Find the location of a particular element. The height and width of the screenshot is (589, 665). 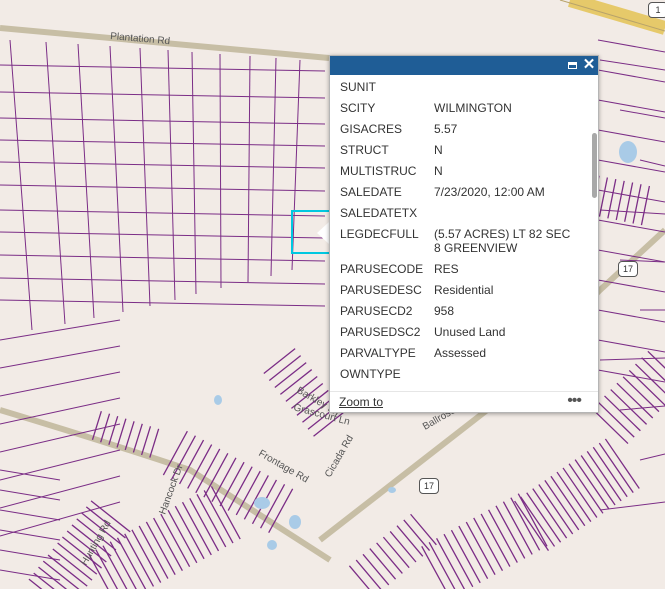

attribute-row: SCITY WILMINGTON is located at coordinates (461, 106).